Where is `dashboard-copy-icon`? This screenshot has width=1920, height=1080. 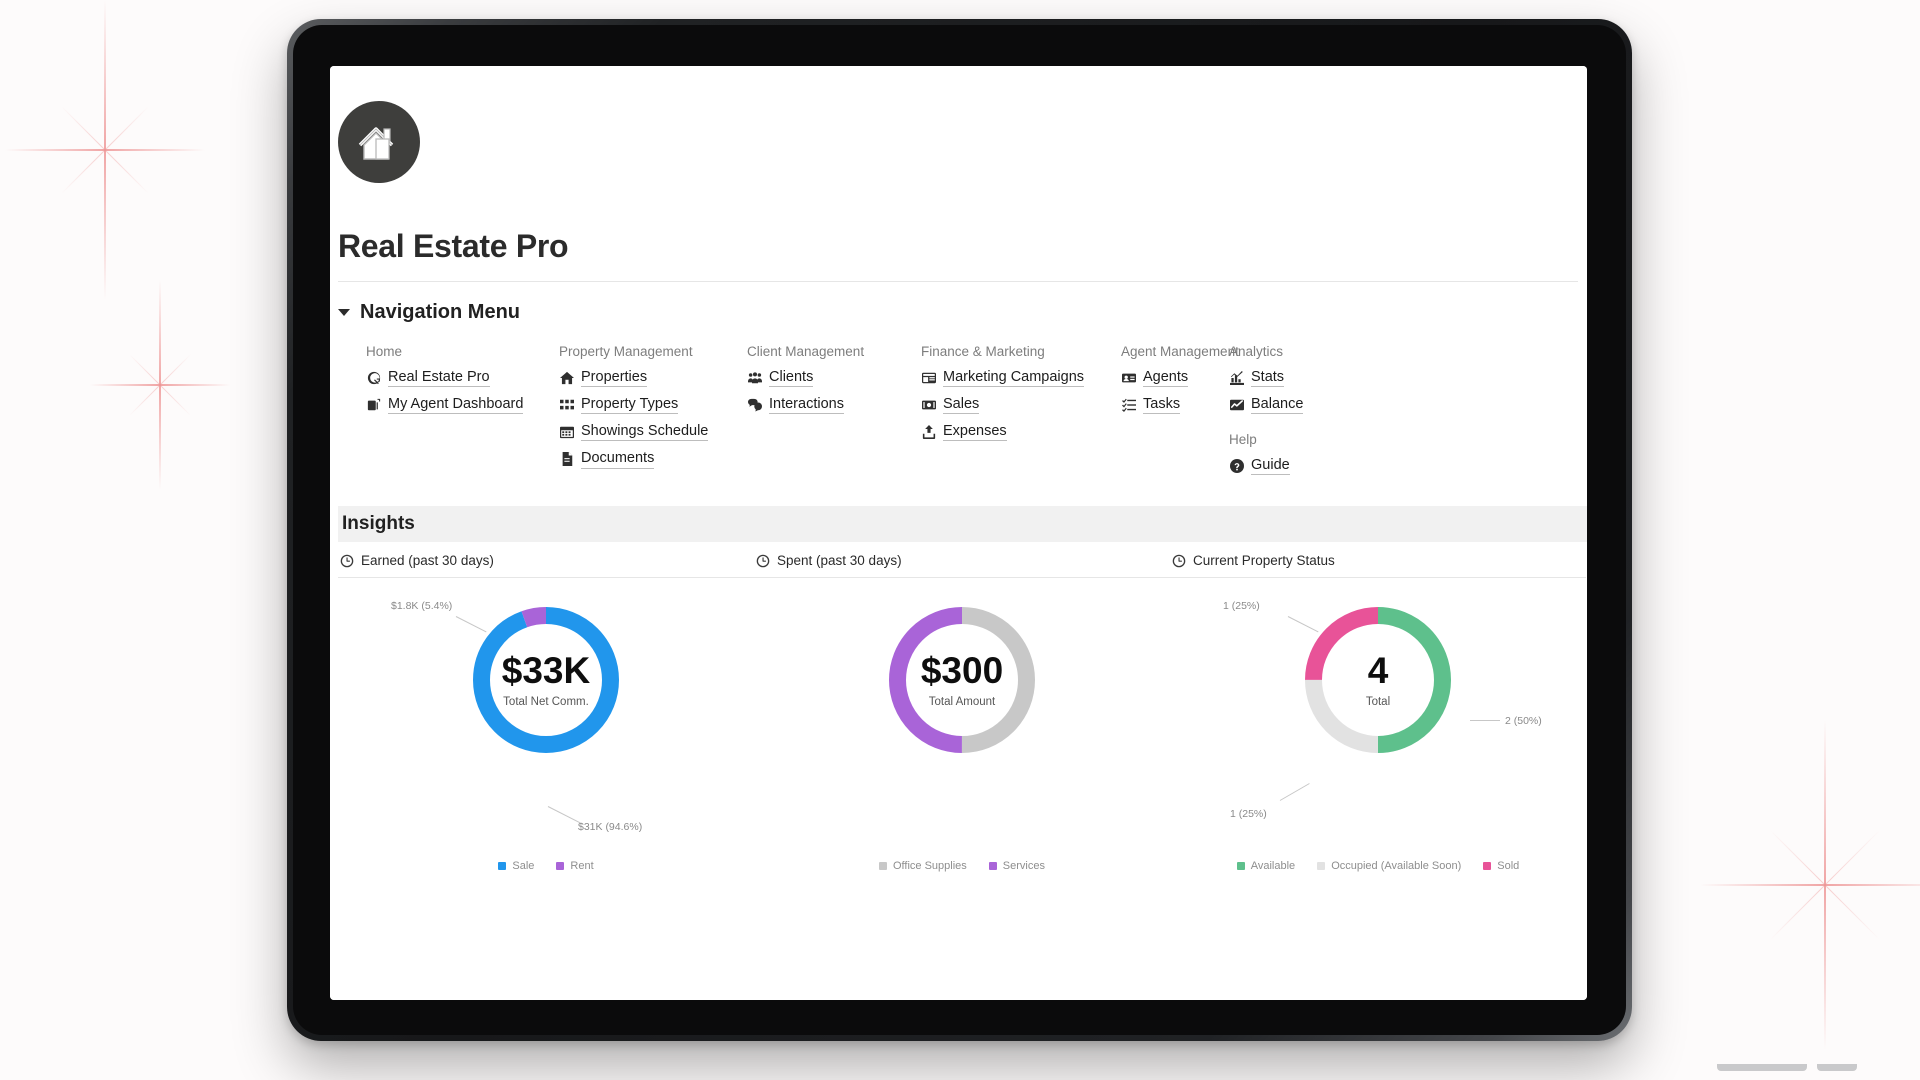 dashboard-copy-icon is located at coordinates (373, 404).